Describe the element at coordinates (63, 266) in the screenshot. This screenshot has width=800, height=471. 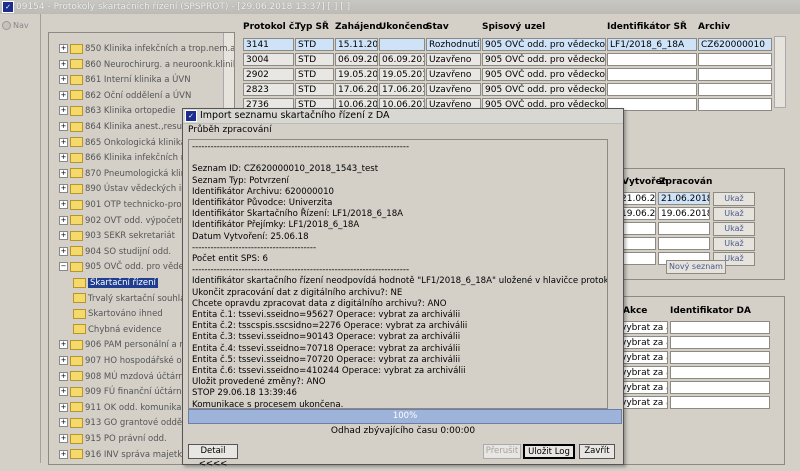
I see `collapse-icon: −` at that location.